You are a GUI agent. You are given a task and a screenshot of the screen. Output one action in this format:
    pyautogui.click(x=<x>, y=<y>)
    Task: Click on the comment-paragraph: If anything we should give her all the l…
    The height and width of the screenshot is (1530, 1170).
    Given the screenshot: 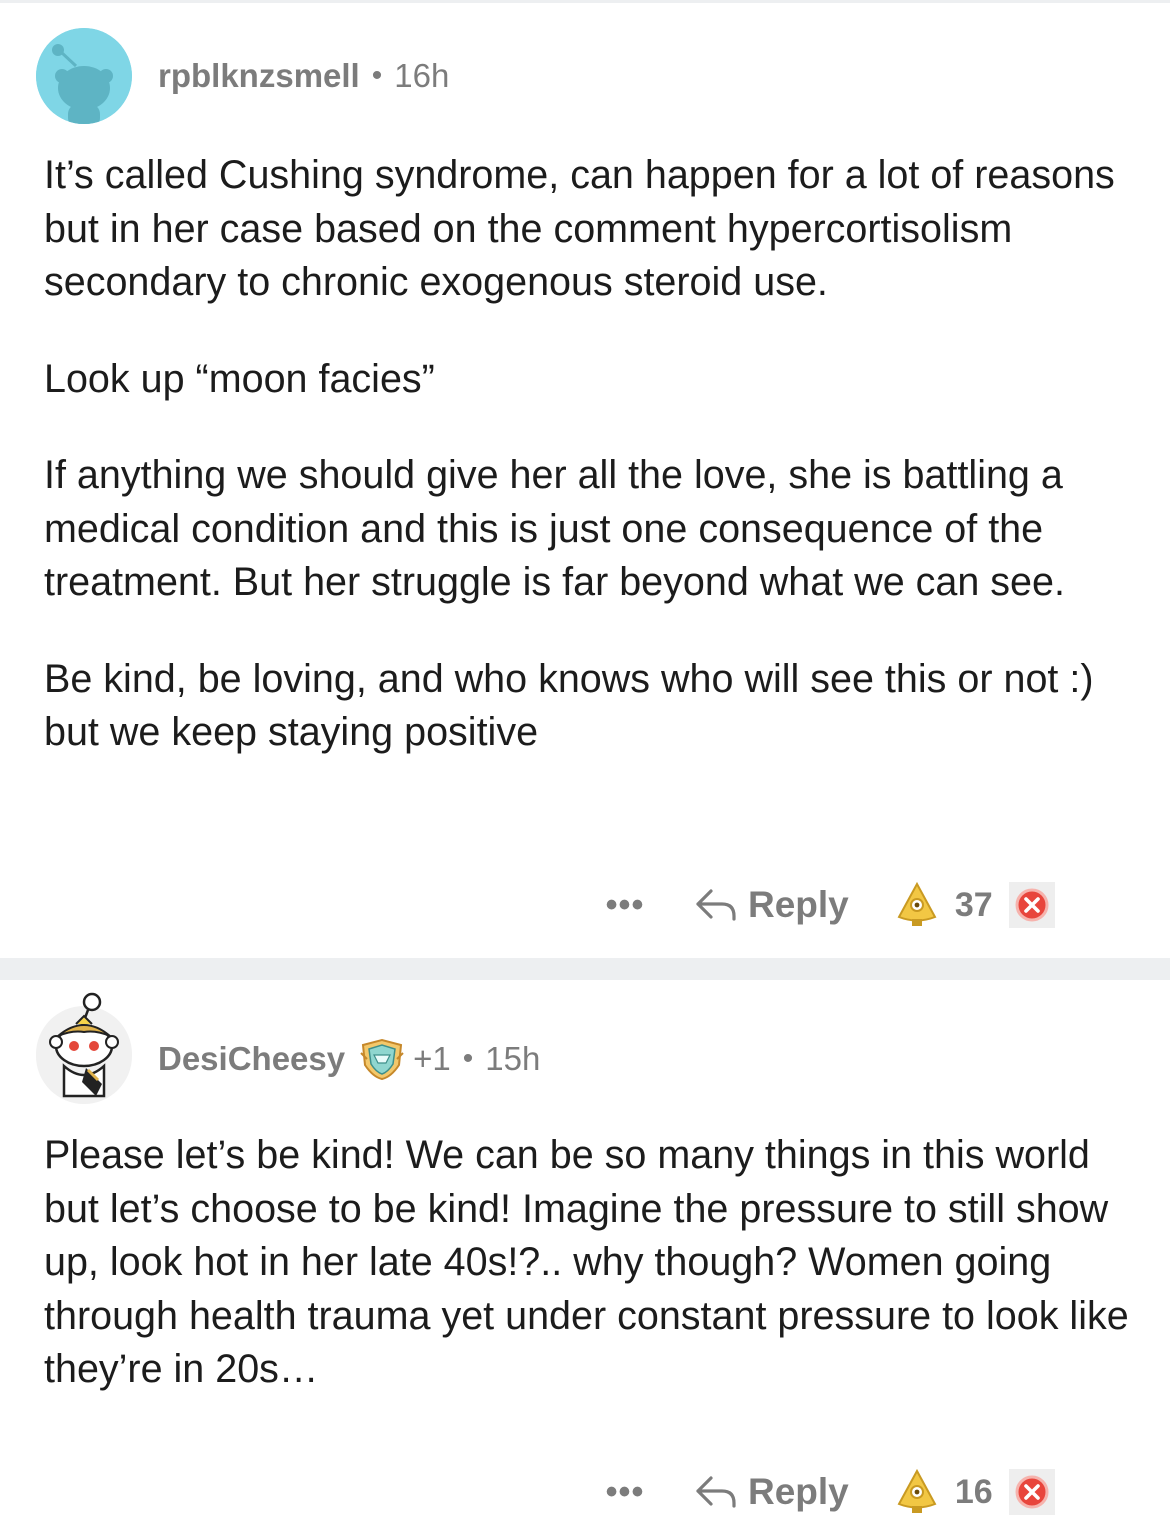 What is the action you would take?
    pyautogui.click(x=554, y=528)
    